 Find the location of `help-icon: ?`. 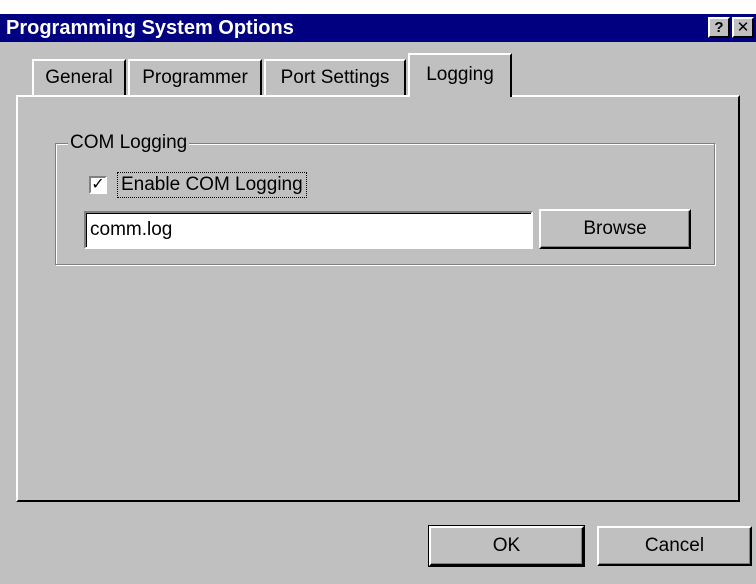

help-icon: ? is located at coordinates (719, 27).